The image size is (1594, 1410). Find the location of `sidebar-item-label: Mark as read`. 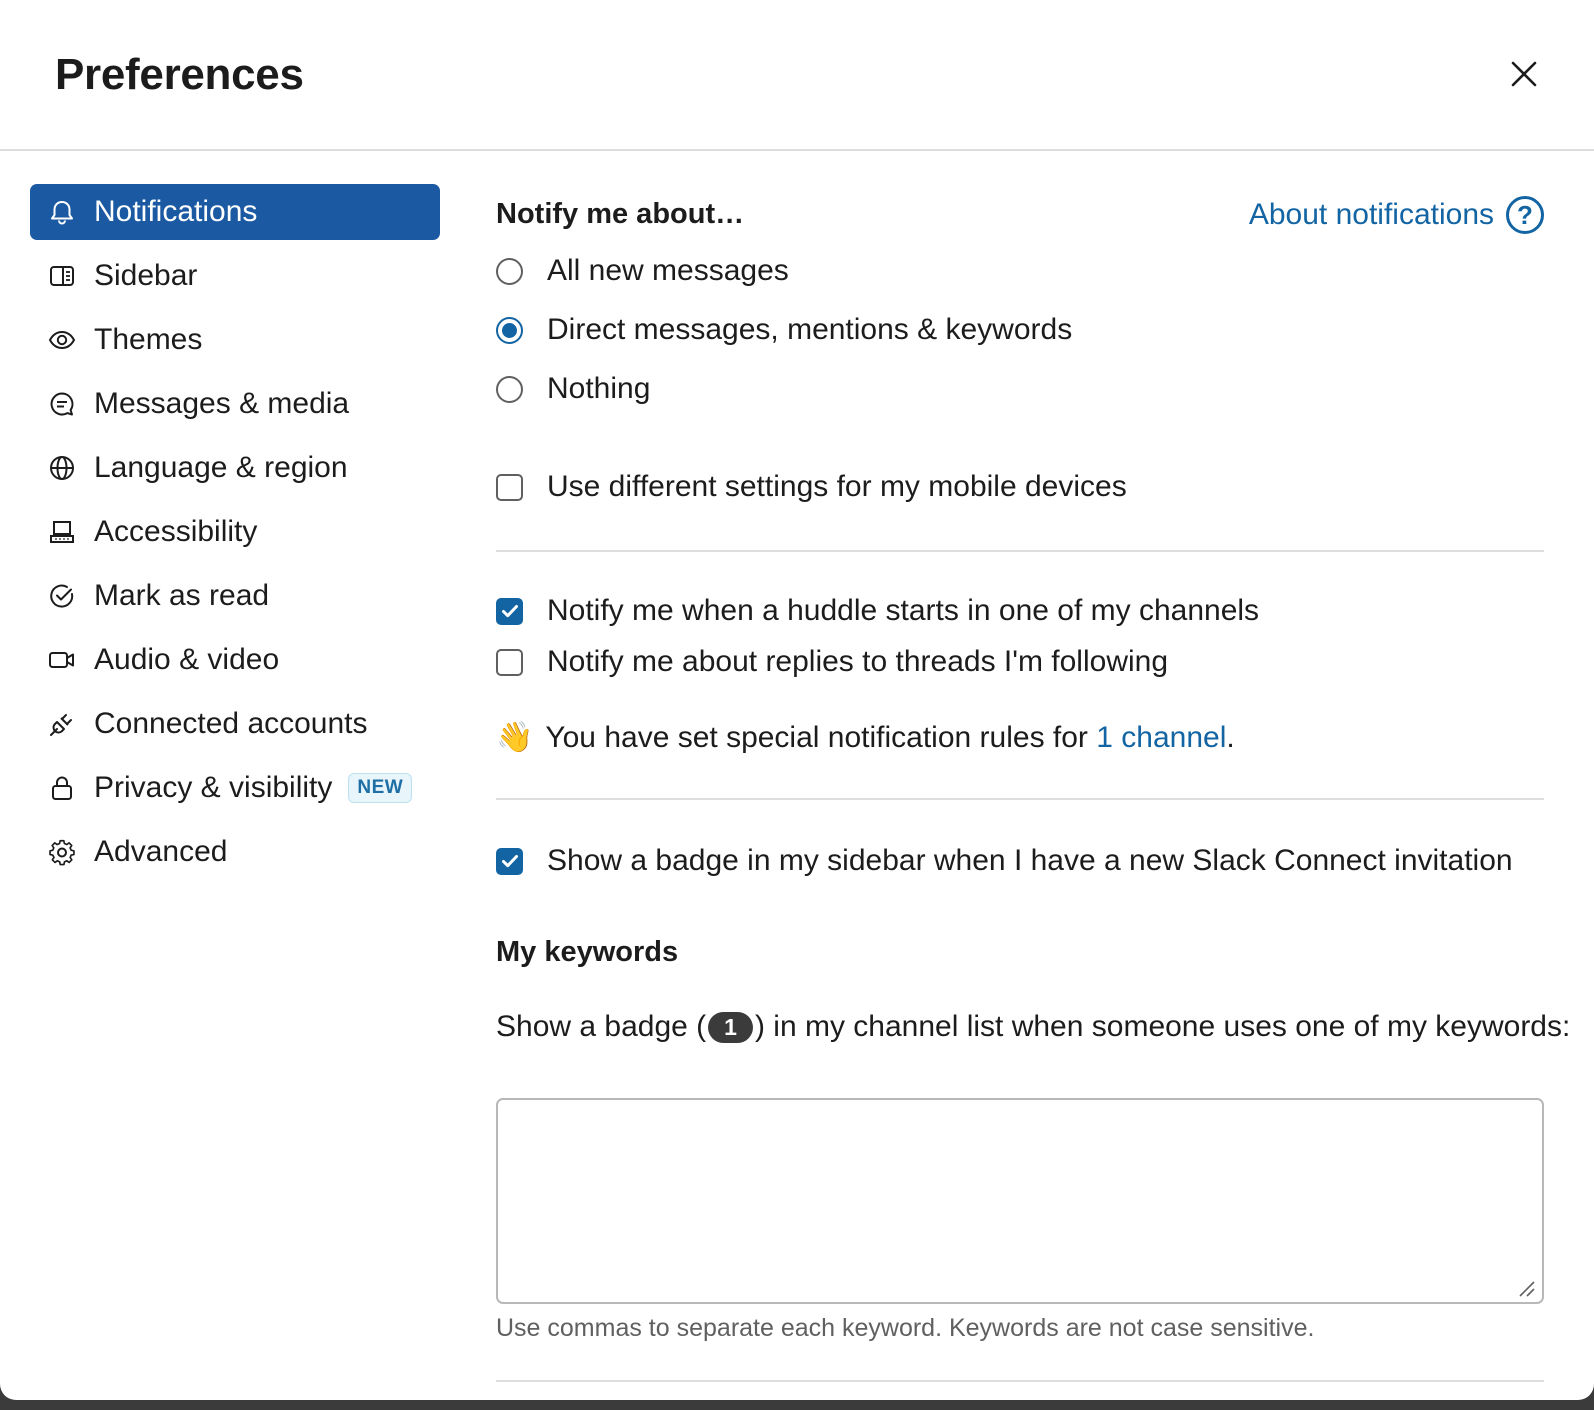

sidebar-item-label: Mark as read is located at coordinates (182, 595).